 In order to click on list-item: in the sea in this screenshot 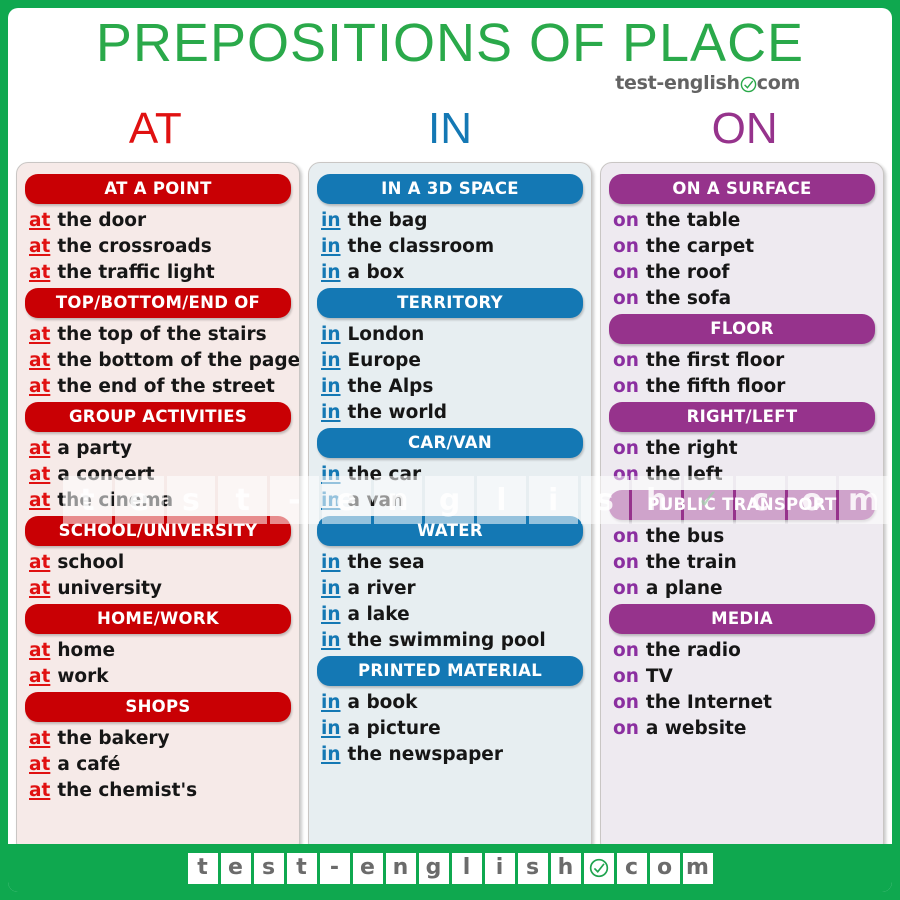, I will do `click(450, 562)`.